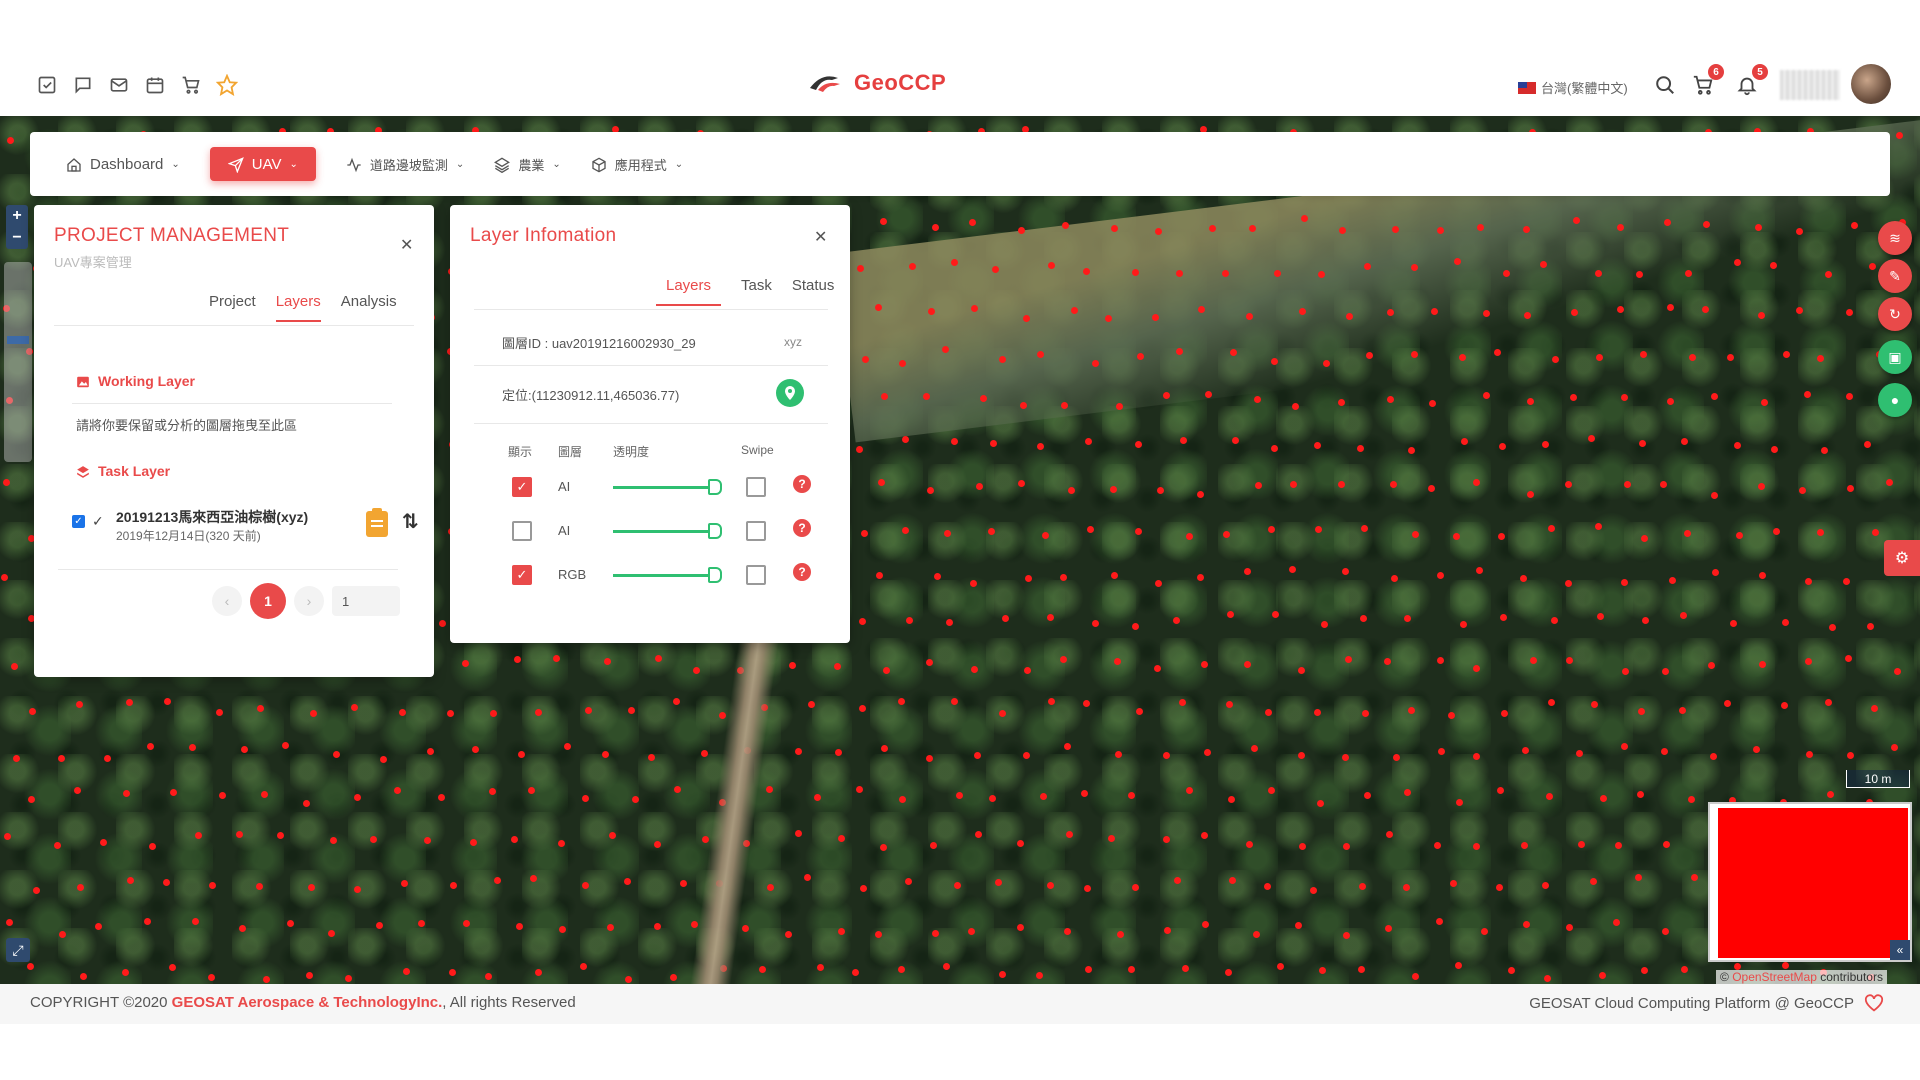  Describe the element at coordinates (1895, 238) in the screenshot. I see `layers-fab-button: ≋` at that location.